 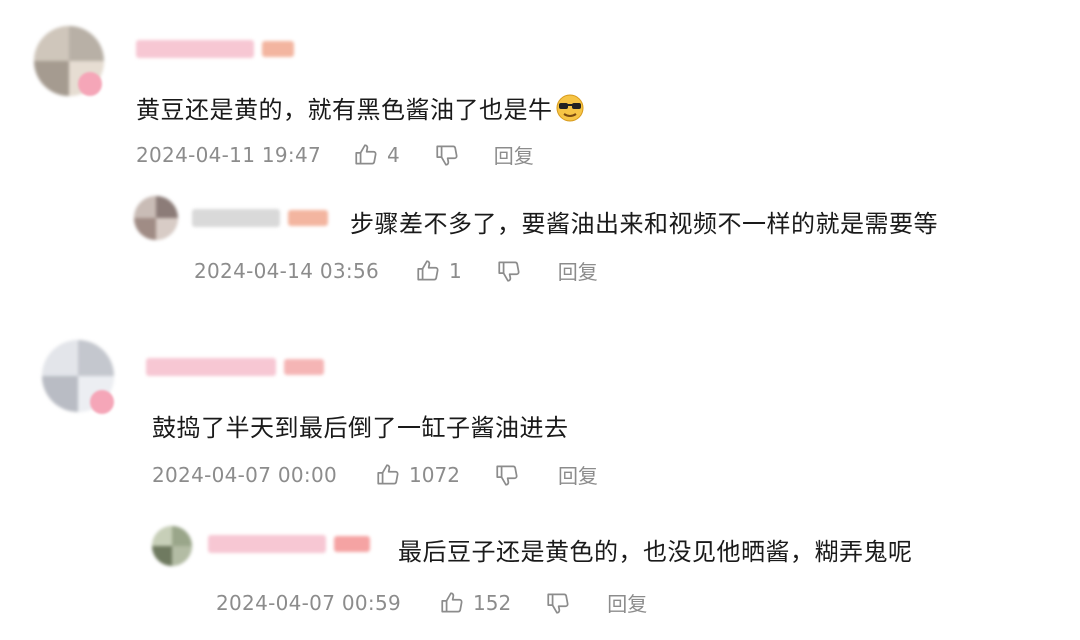 I want to click on timestamp: 2024-04-07 00:59, so click(x=309, y=602).